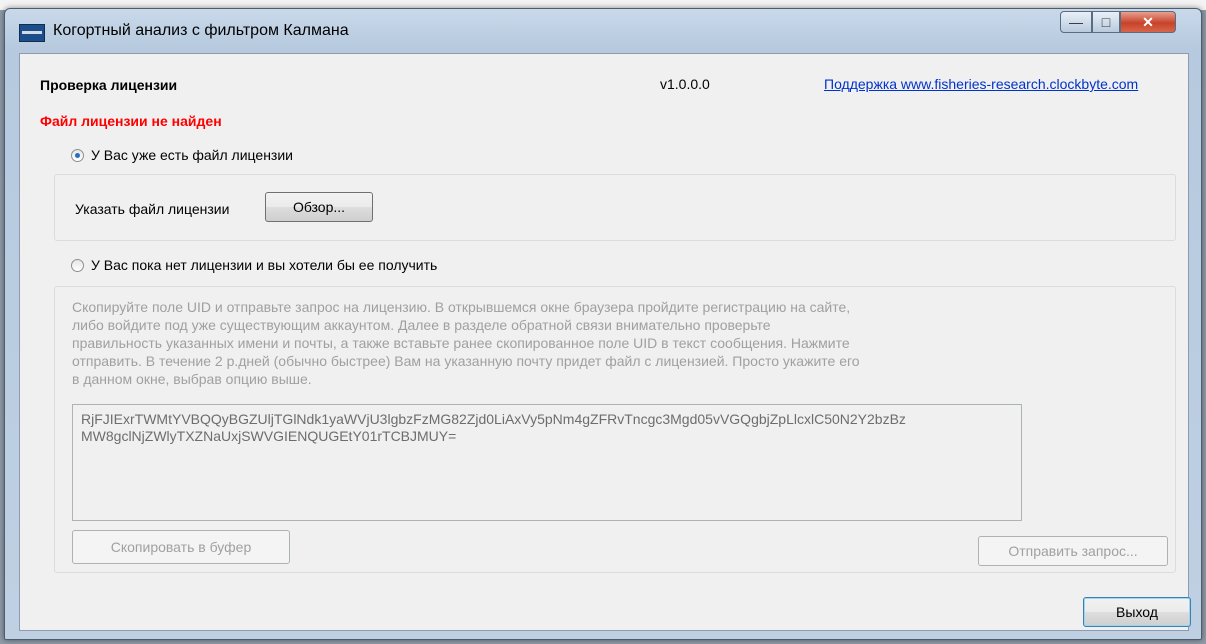 The image size is (1206, 644). Describe the element at coordinates (1137, 612) in the screenshot. I see `exit-button: Выход` at that location.